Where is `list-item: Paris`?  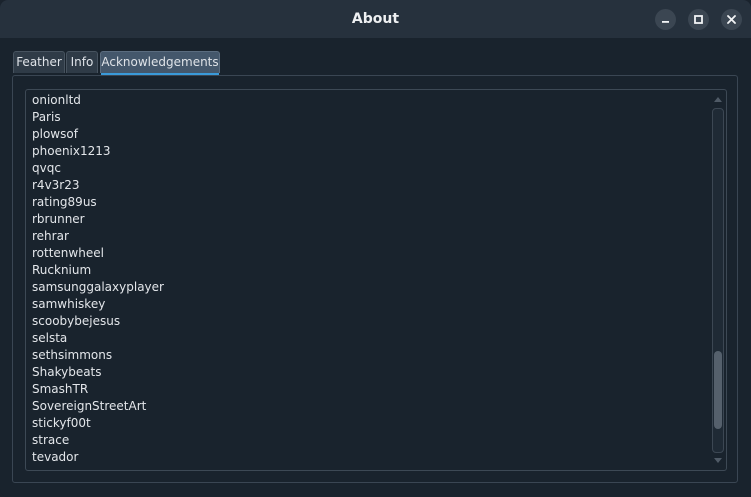 list-item: Paris is located at coordinates (98, 117).